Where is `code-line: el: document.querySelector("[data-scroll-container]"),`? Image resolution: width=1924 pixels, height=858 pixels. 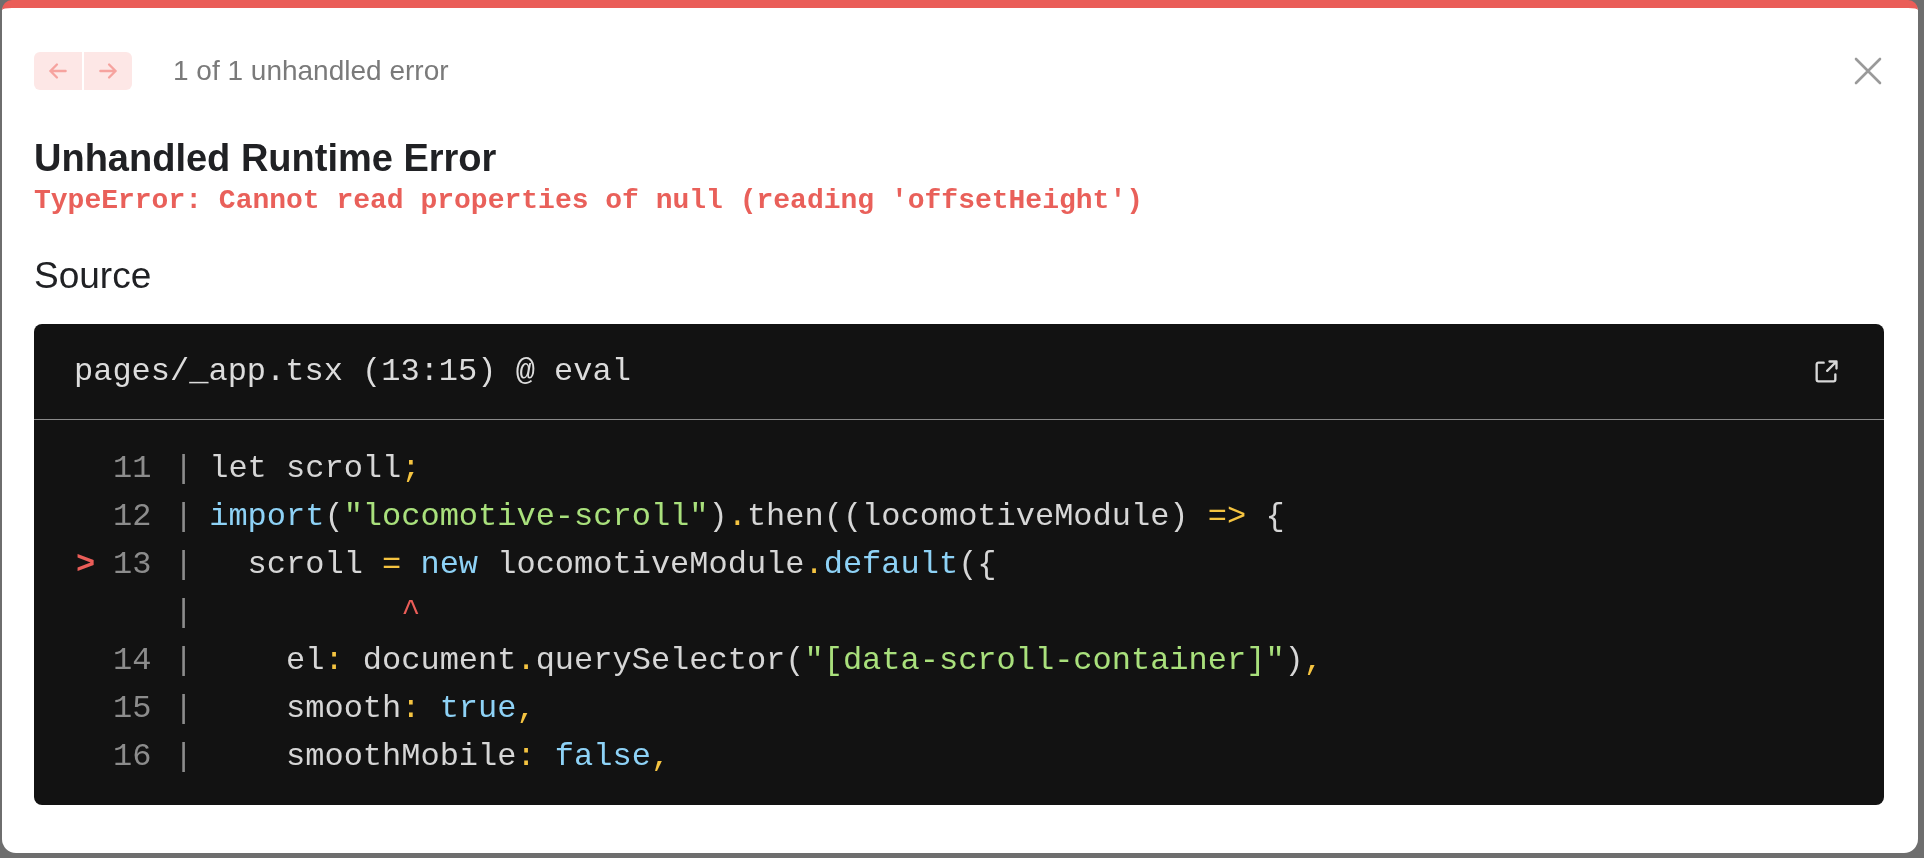
code-line: el: document.querySelector("[data-scroll-container]"), is located at coordinates (804, 660).